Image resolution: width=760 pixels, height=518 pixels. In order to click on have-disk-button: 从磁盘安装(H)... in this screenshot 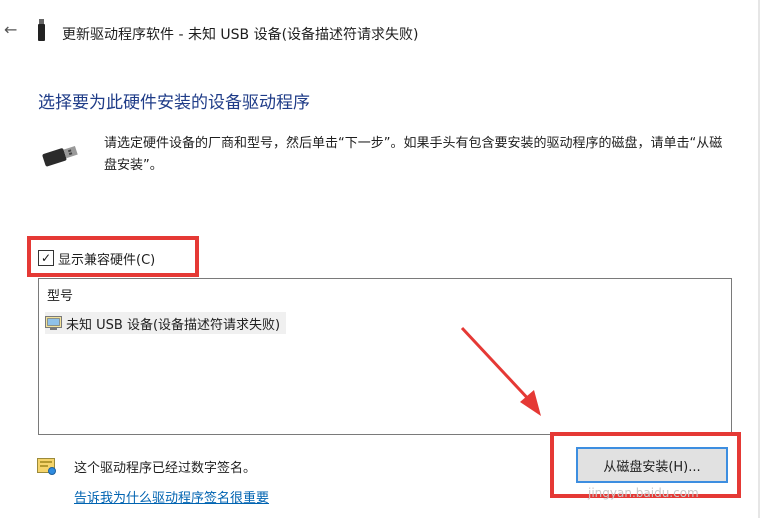, I will do `click(652, 465)`.